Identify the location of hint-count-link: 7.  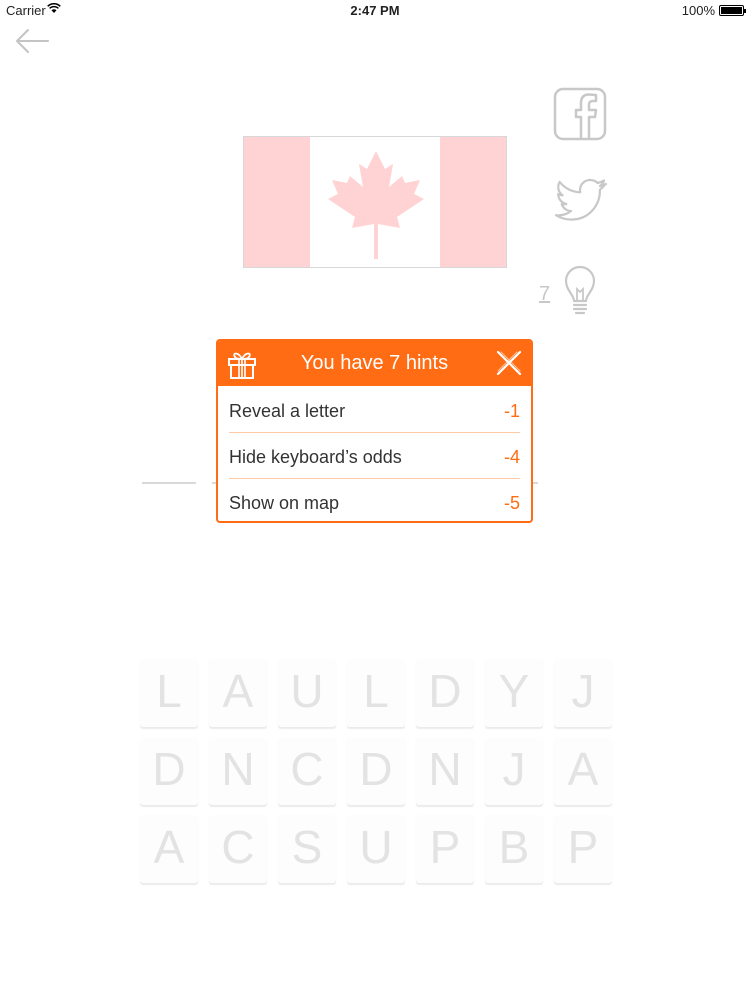
(544, 294).